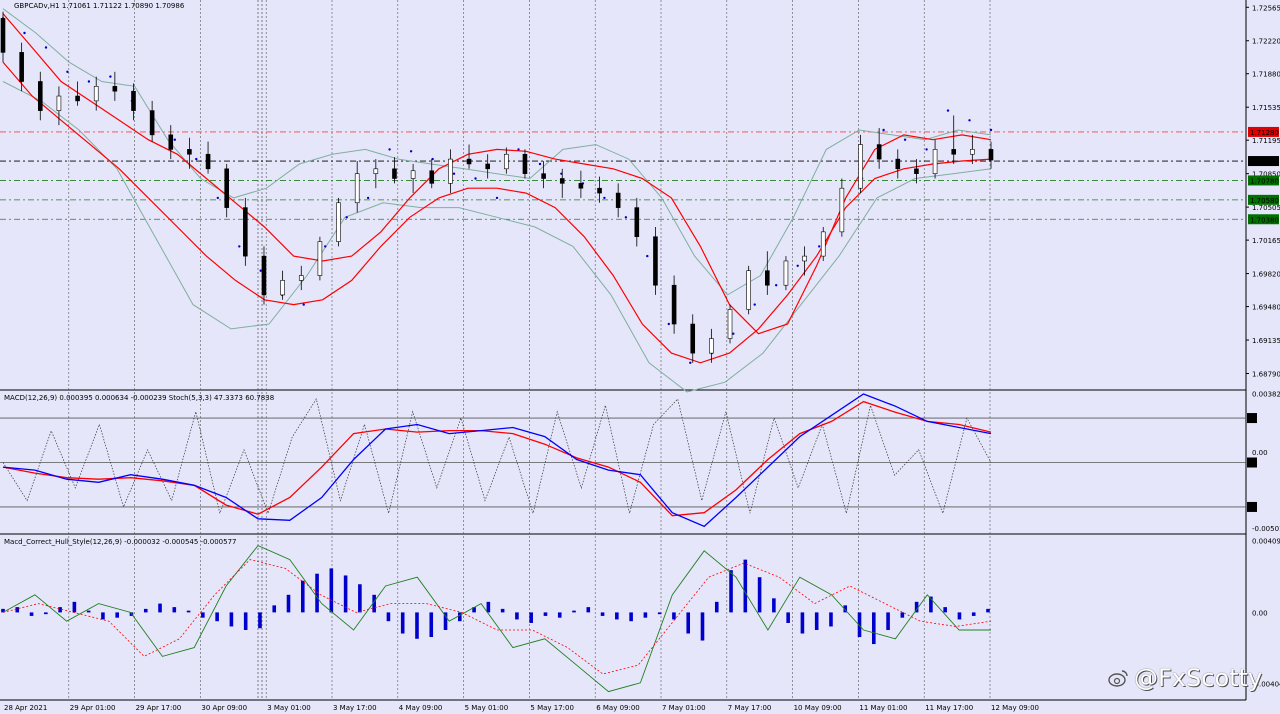 Image resolution: width=1280 pixels, height=714 pixels. I want to click on x-tick-label: 7 May 17:00, so click(750, 708).